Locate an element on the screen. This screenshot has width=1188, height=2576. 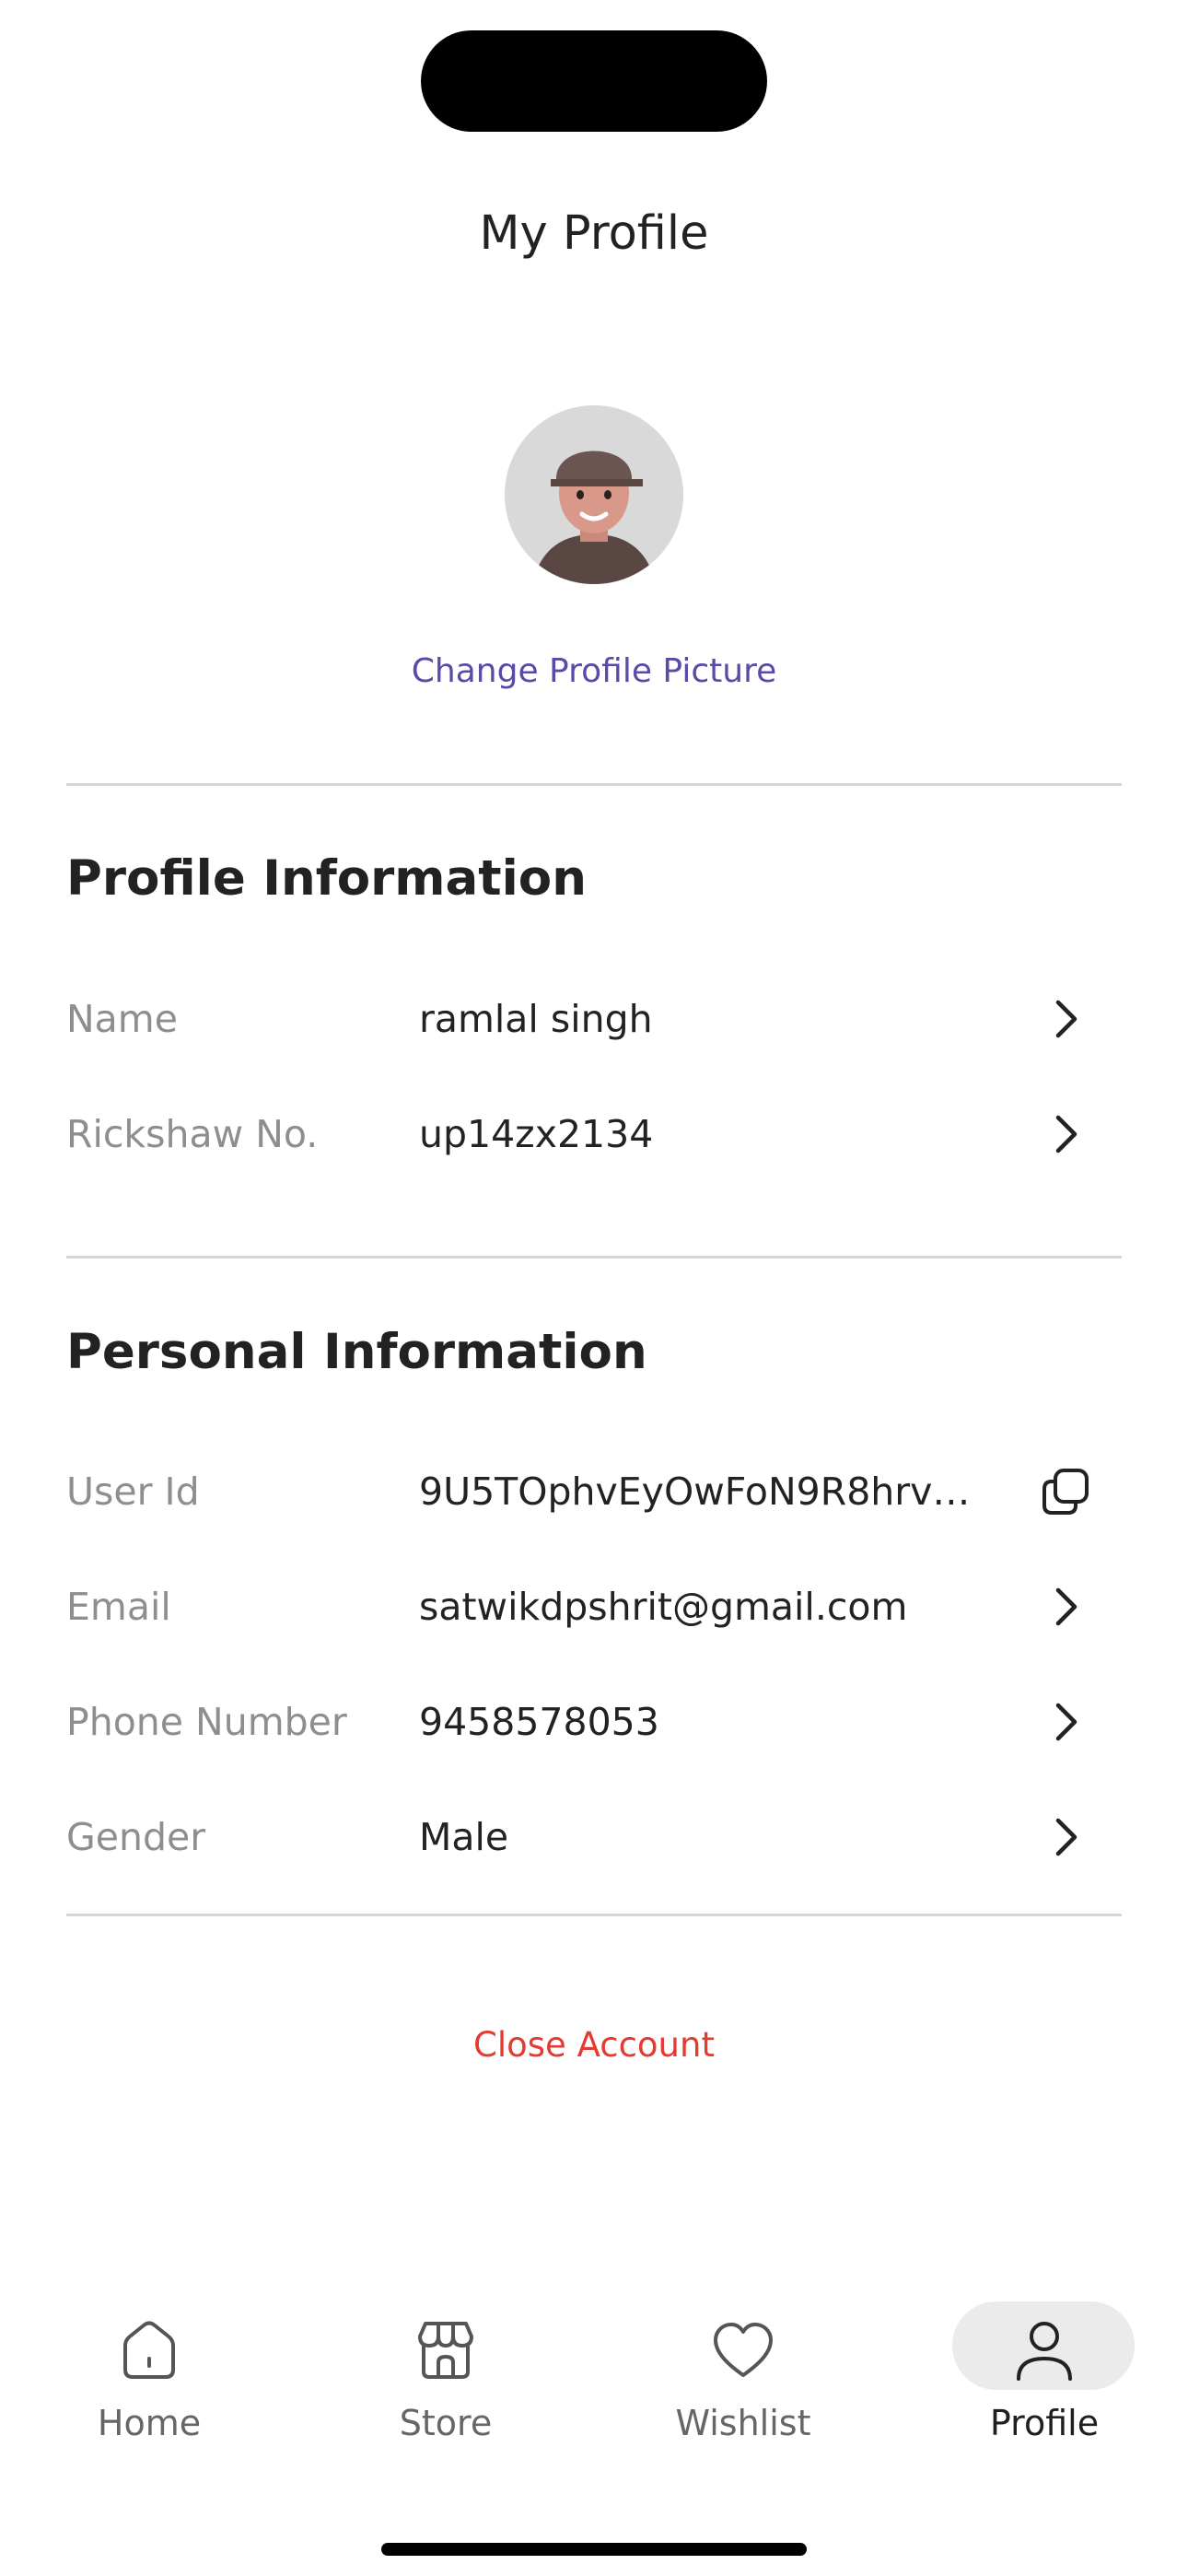
personal-row-phone: Phone Number 9458578053 is located at coordinates (594, 1722).